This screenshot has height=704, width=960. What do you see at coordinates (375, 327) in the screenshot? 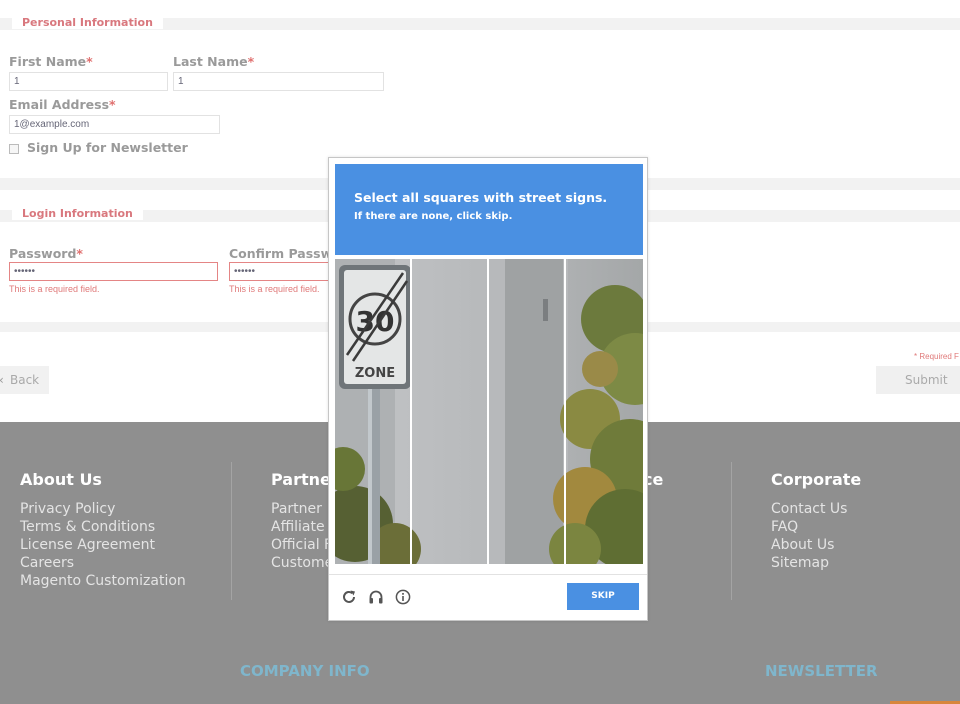
I see `street-sign: 30 ZONE` at bounding box center [375, 327].